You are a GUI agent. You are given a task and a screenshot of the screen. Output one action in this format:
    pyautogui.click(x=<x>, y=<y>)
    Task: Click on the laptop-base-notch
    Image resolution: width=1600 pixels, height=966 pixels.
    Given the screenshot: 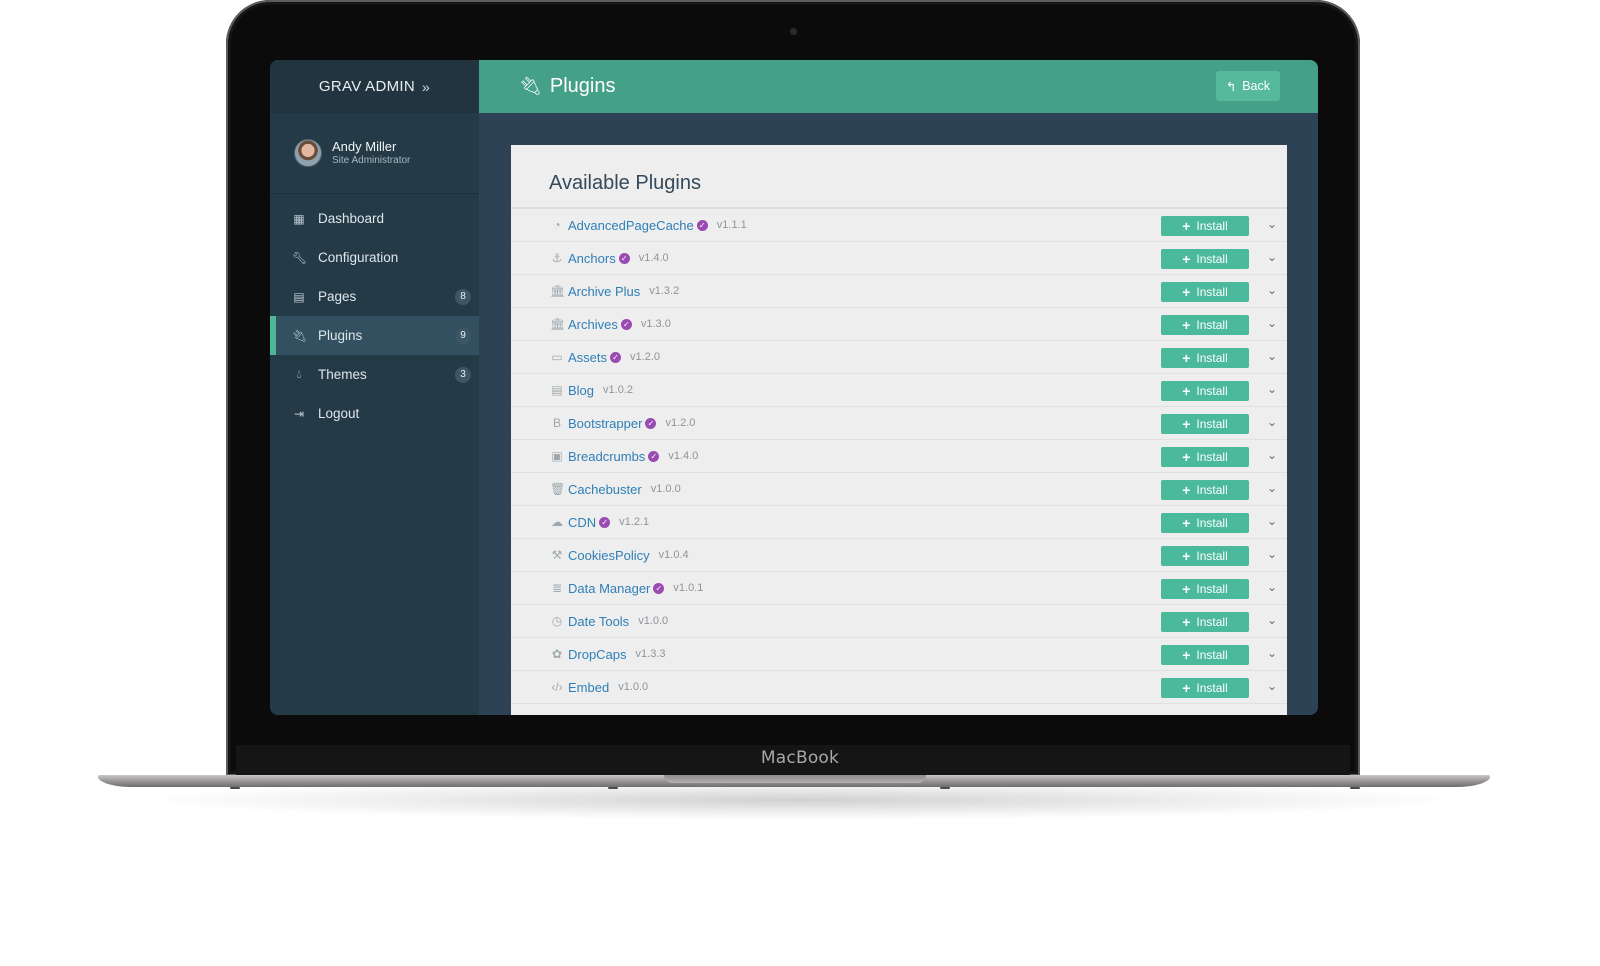 What is the action you would take?
    pyautogui.click(x=795, y=779)
    